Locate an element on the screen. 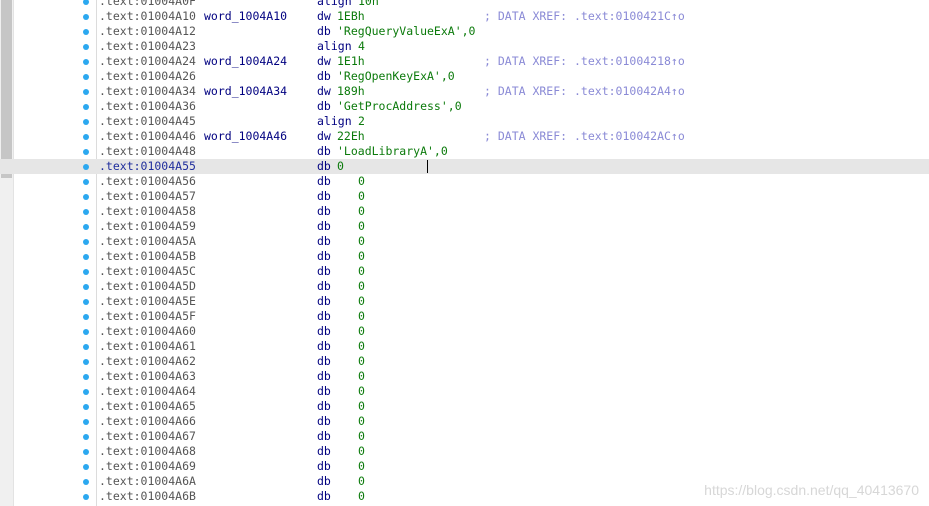  listing-row: .text:01004A48 db 'LoadLibraryA',0 is located at coordinates (464, 151).